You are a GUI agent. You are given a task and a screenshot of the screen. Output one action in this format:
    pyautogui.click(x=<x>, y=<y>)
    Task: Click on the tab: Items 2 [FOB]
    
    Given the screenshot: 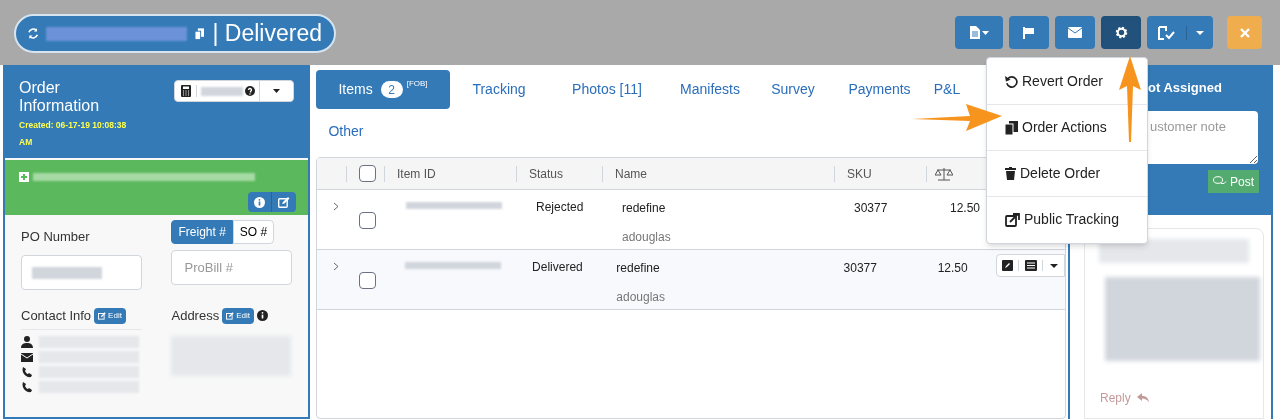 What is the action you would take?
    pyautogui.click(x=383, y=89)
    